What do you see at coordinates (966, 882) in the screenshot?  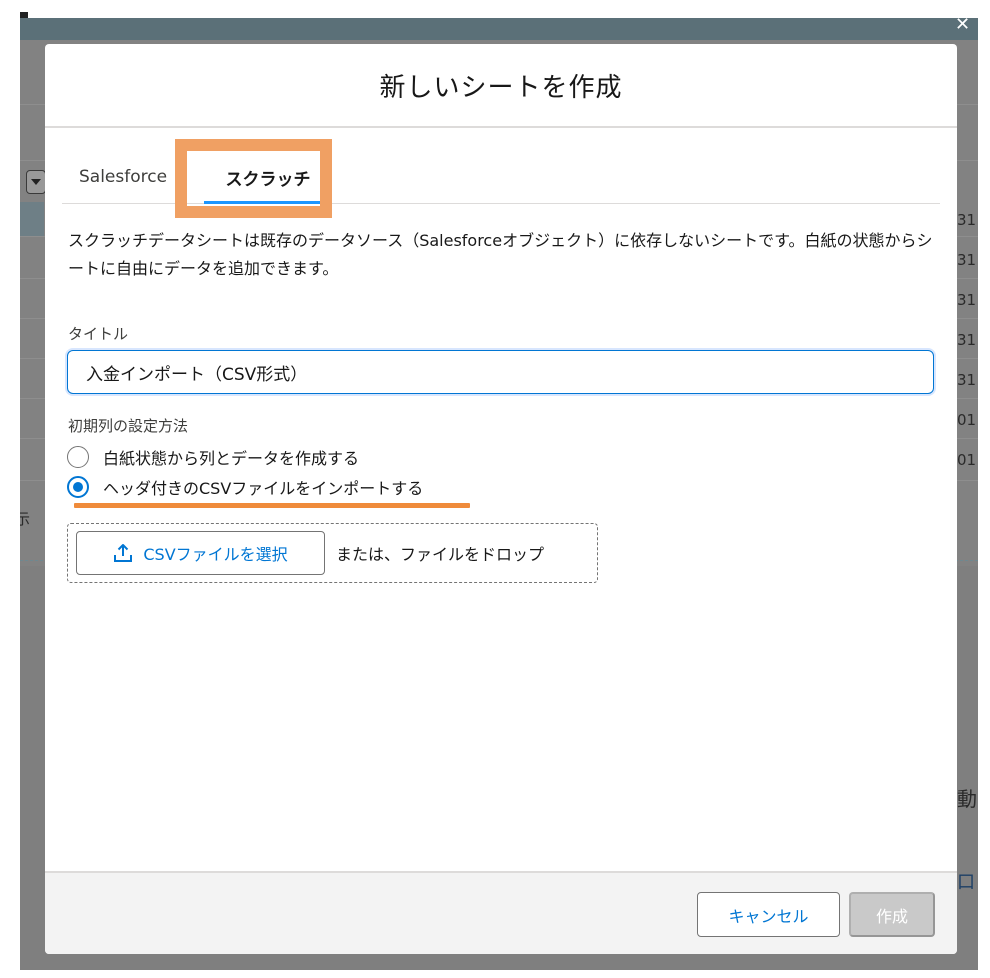 I see `background-text: 口` at bounding box center [966, 882].